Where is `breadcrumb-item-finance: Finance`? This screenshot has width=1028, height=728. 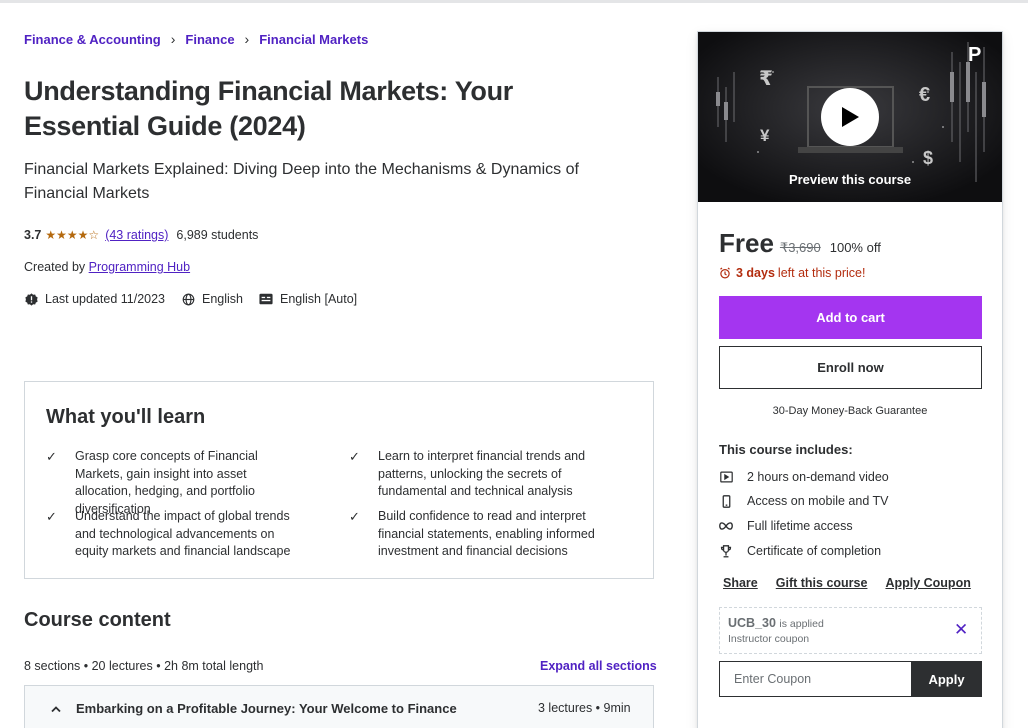
breadcrumb-item-finance: Finance is located at coordinates (209, 39).